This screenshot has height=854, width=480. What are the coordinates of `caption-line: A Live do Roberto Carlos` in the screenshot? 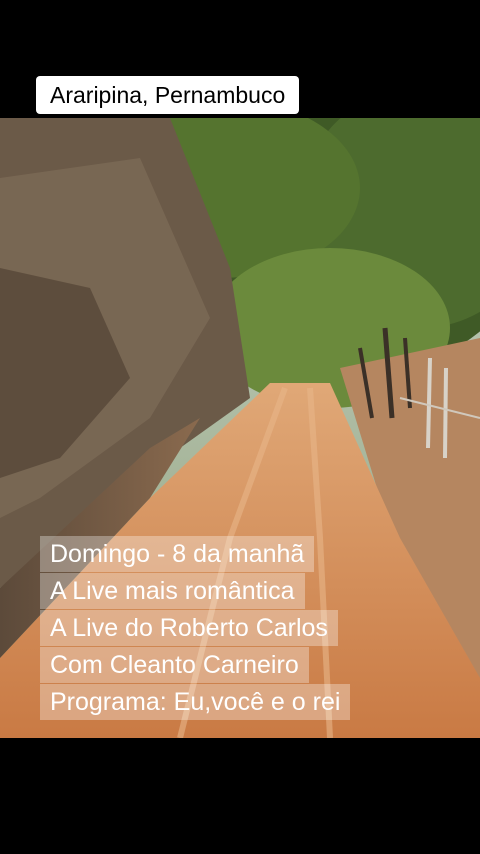 It's located at (189, 628).